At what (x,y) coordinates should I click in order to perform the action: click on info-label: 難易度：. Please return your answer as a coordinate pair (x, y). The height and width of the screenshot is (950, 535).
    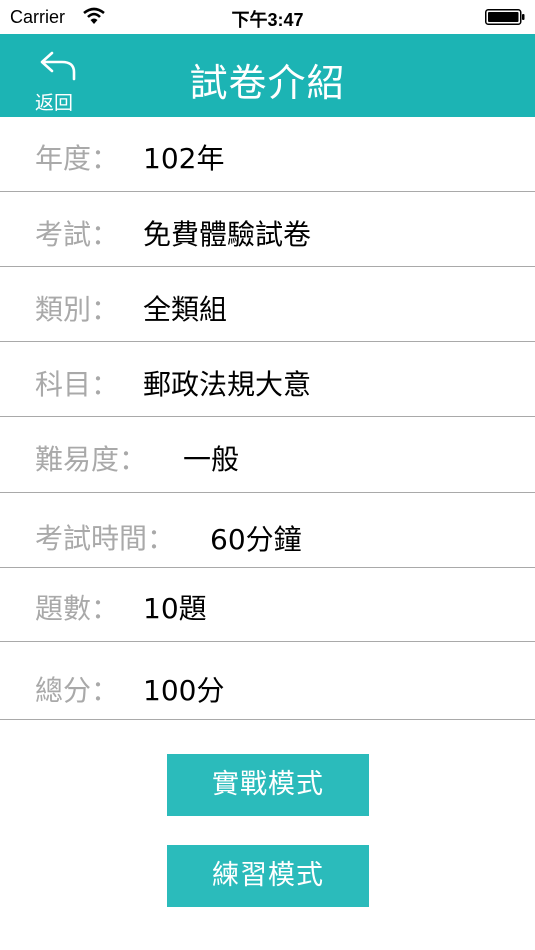
    Looking at the image, I should click on (91, 459).